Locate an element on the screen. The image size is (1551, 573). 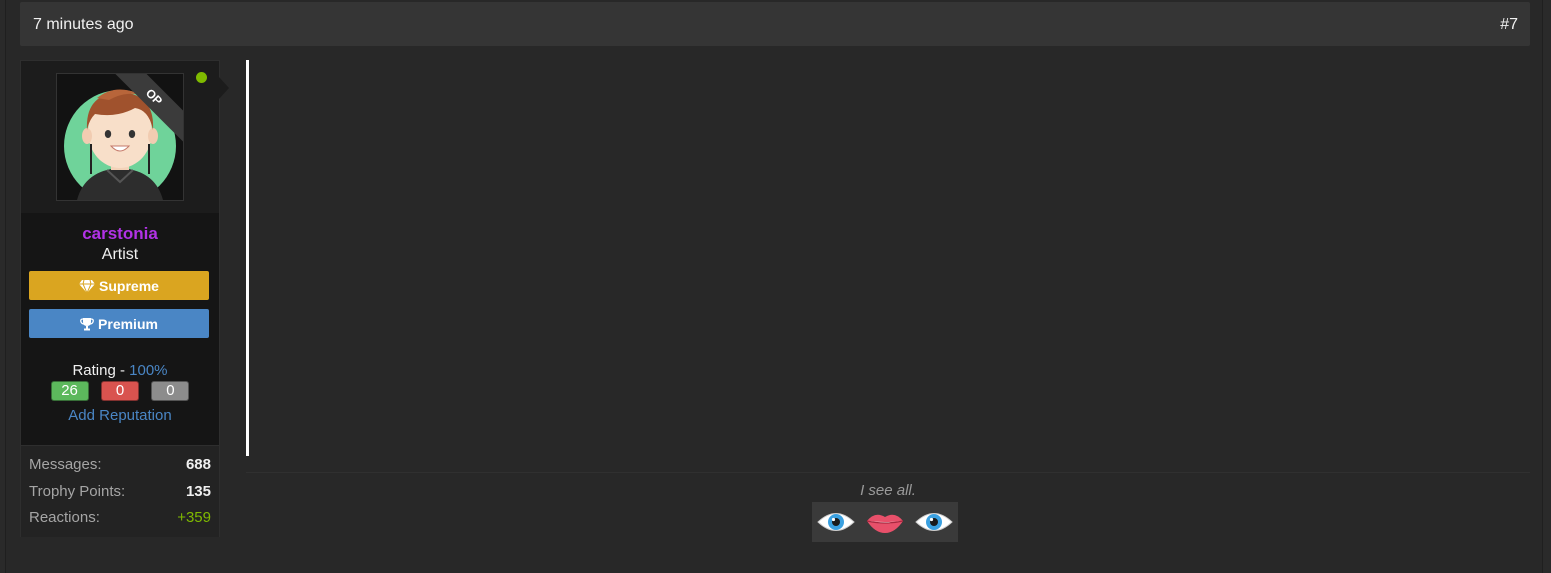
card-arrow is located at coordinates (224, 88).